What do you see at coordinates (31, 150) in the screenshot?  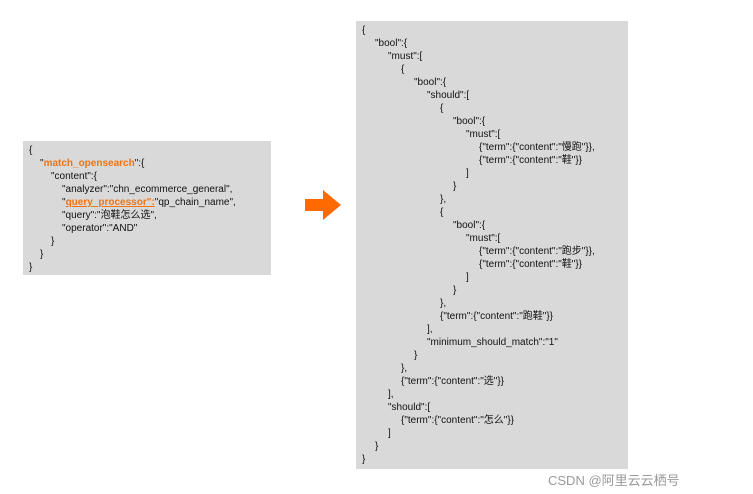 I see `code-text: {` at bounding box center [31, 150].